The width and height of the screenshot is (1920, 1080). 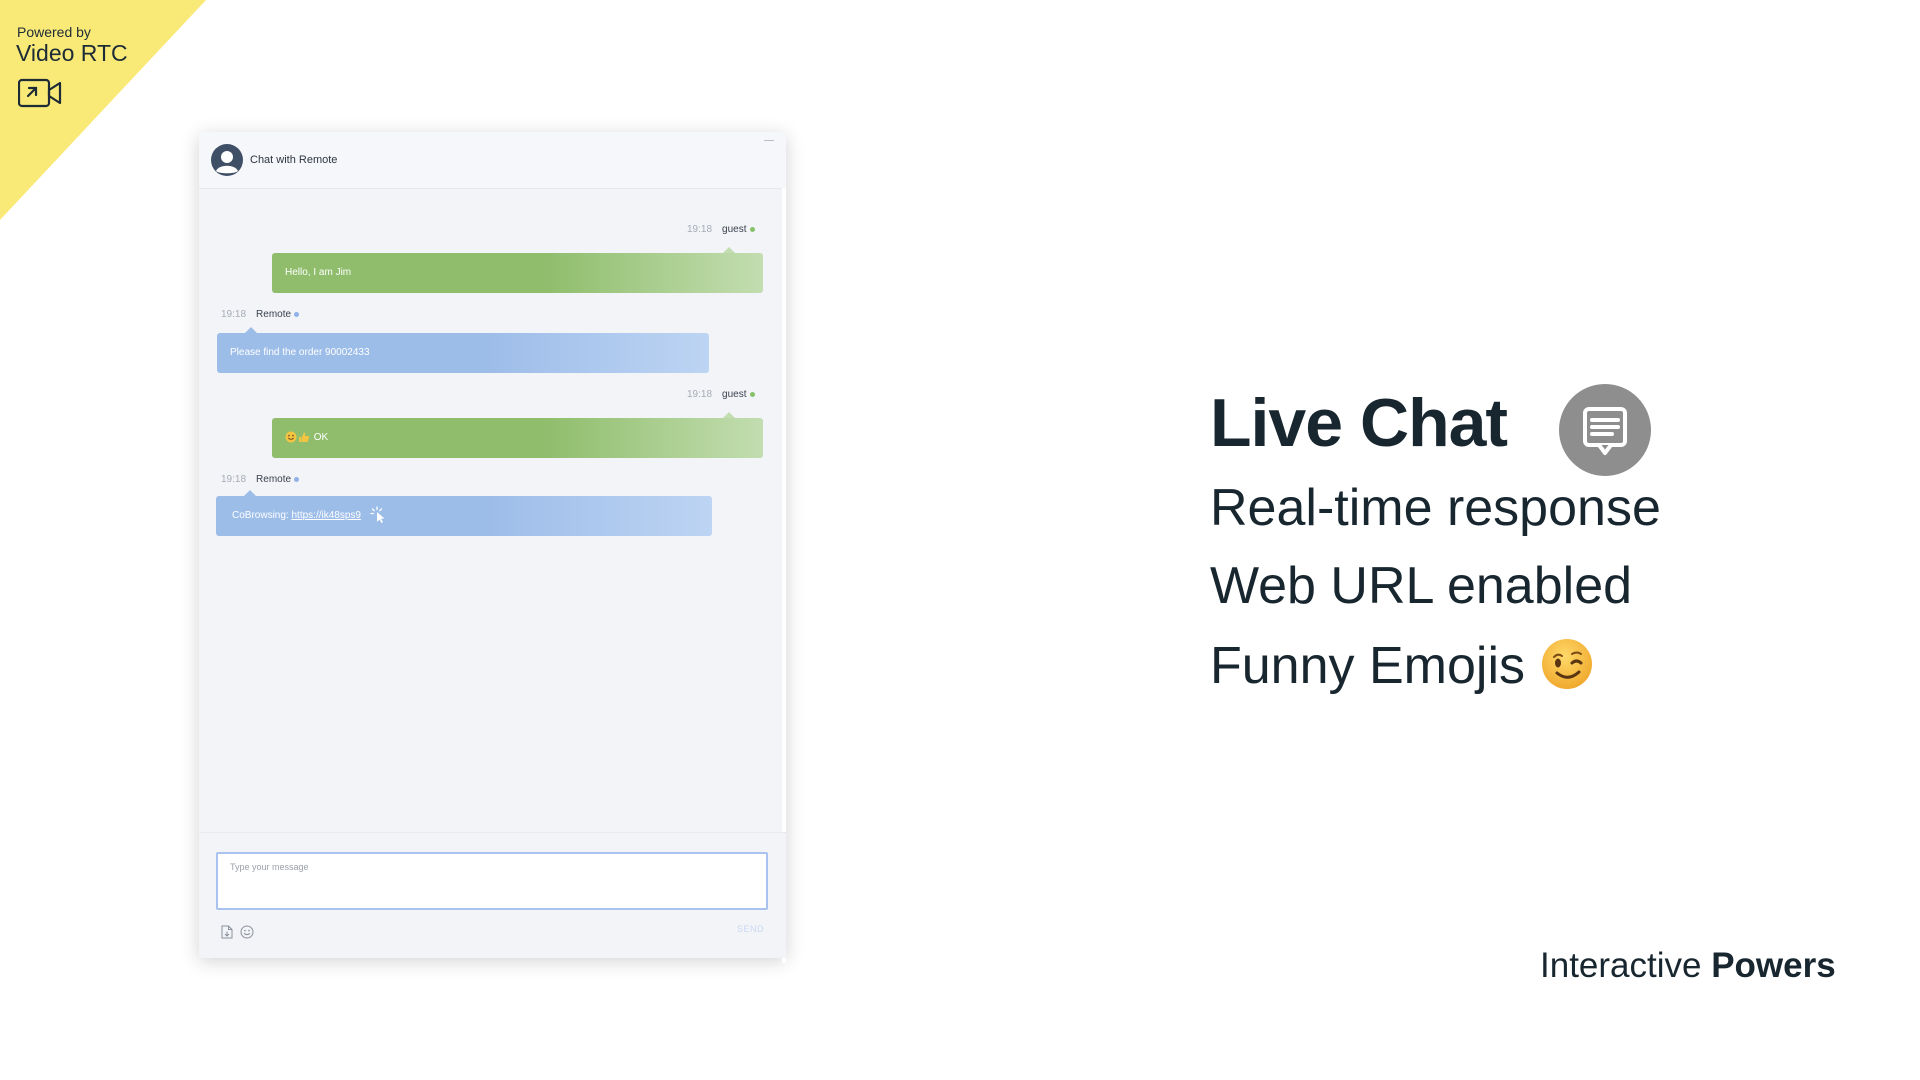 I want to click on avatar-icon, so click(x=227, y=160).